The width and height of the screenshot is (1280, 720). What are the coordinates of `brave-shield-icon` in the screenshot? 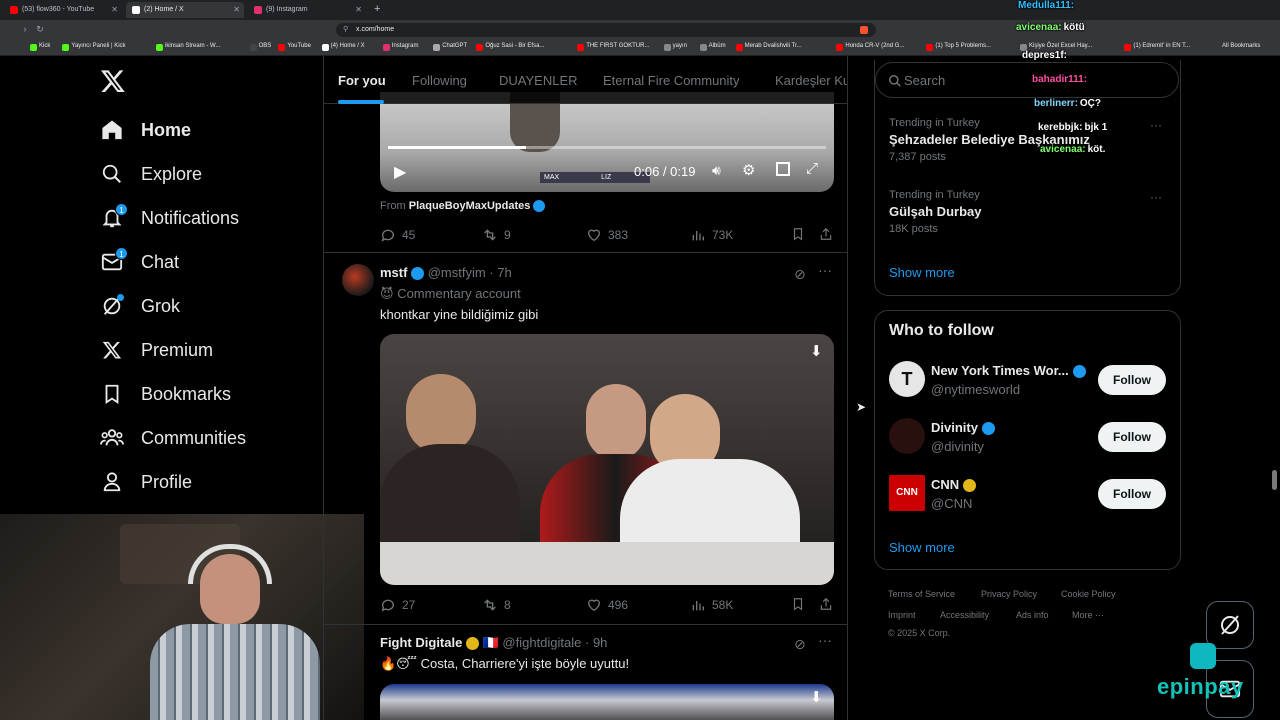 It's located at (864, 30).